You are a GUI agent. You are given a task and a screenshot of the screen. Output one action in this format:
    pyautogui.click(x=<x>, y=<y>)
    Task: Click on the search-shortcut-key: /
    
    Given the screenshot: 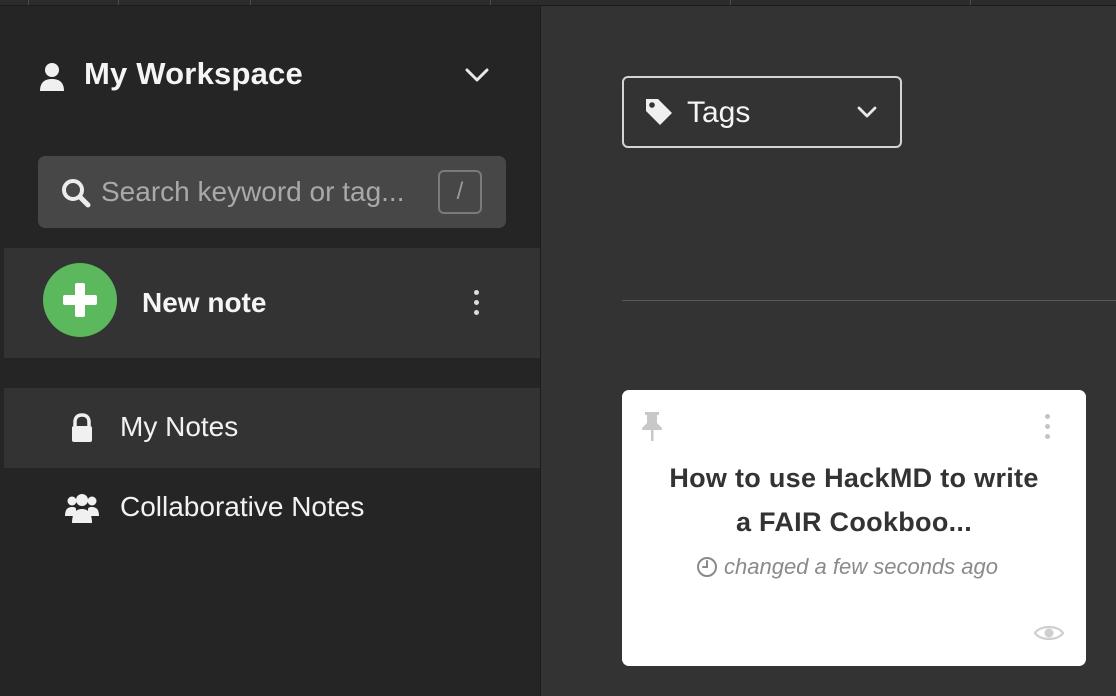 What is the action you would take?
    pyautogui.click(x=460, y=192)
    